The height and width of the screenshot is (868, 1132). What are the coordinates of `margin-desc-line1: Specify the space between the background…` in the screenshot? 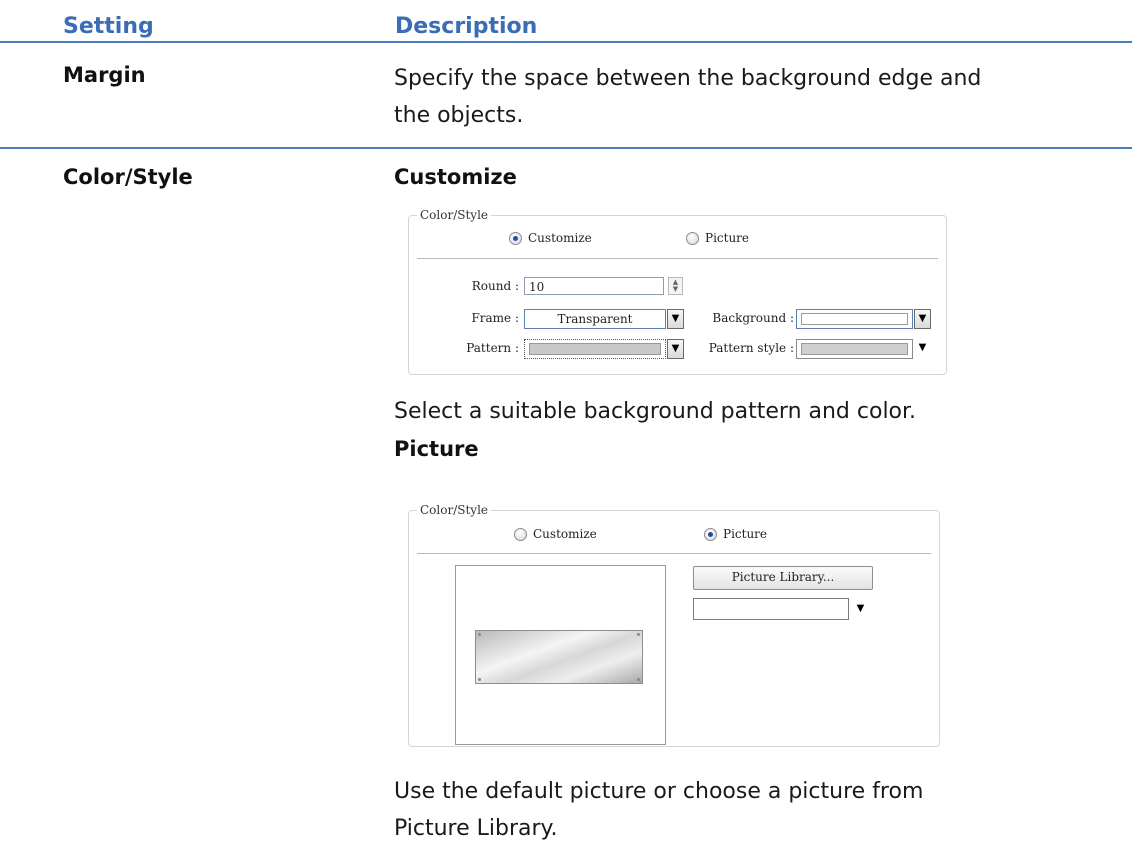 It's located at (688, 78).